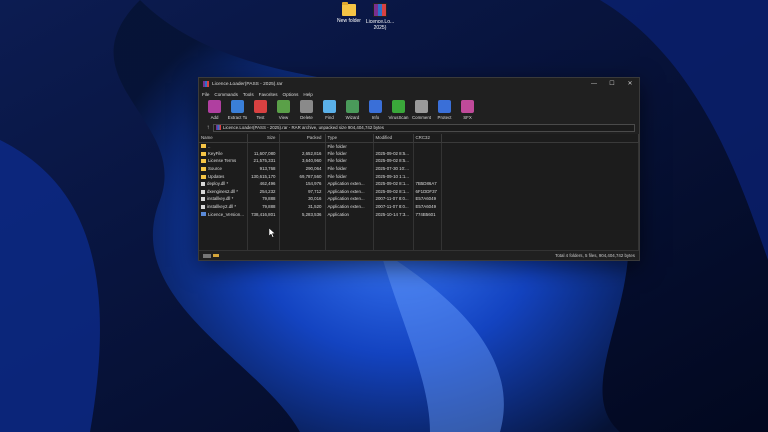  I want to click on toolbar-button-label: Protect, so click(444, 117).